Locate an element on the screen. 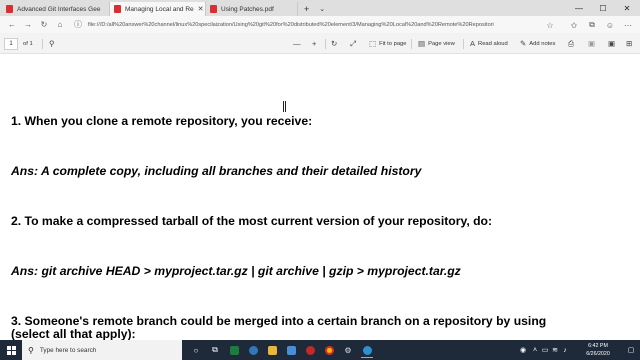 The width and height of the screenshot is (640, 360). tray-chevron-up-icon: ˄ is located at coordinates (535, 350).